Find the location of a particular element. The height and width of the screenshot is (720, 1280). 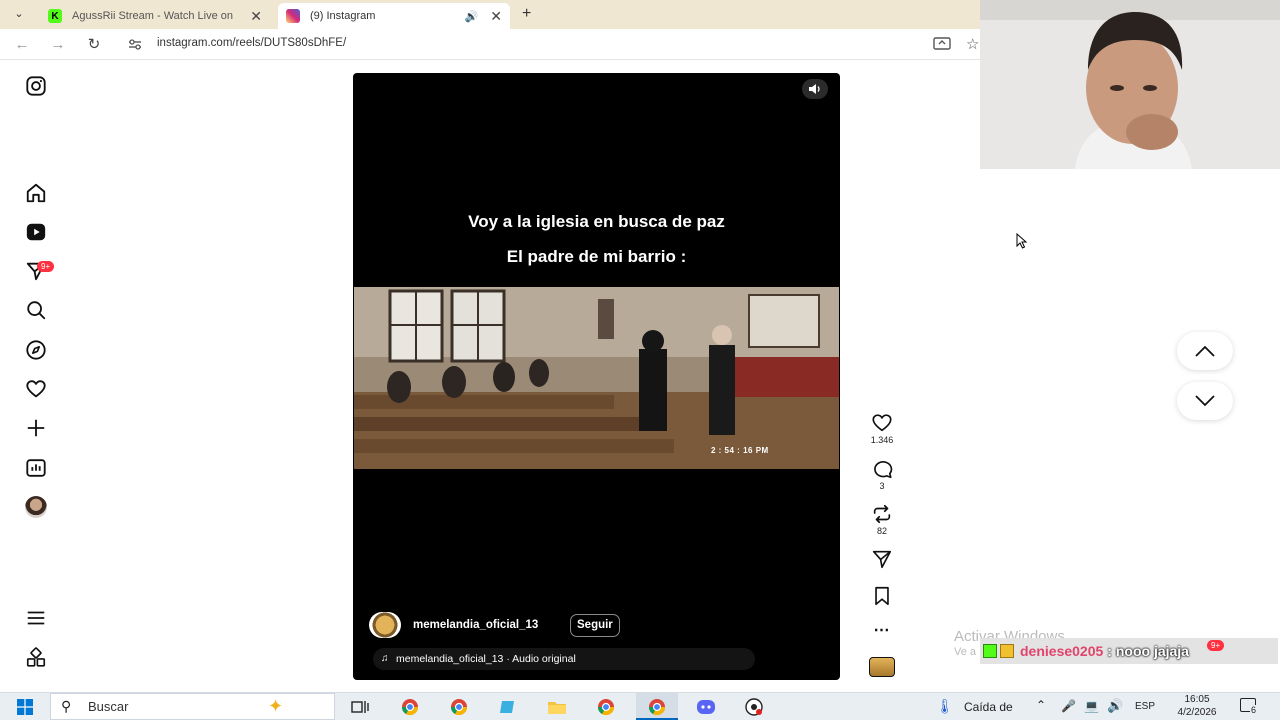

comment-action: 3 is located at coordinates (882, 474).